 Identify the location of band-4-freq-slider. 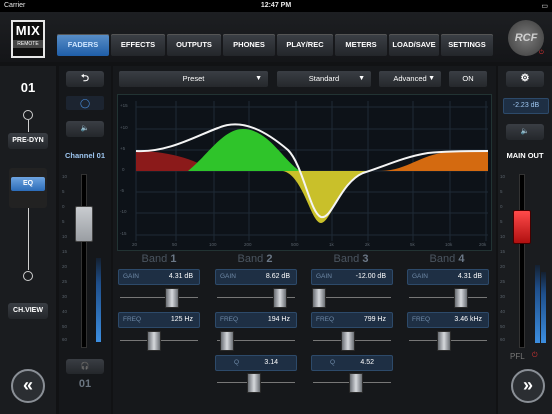
(444, 341).